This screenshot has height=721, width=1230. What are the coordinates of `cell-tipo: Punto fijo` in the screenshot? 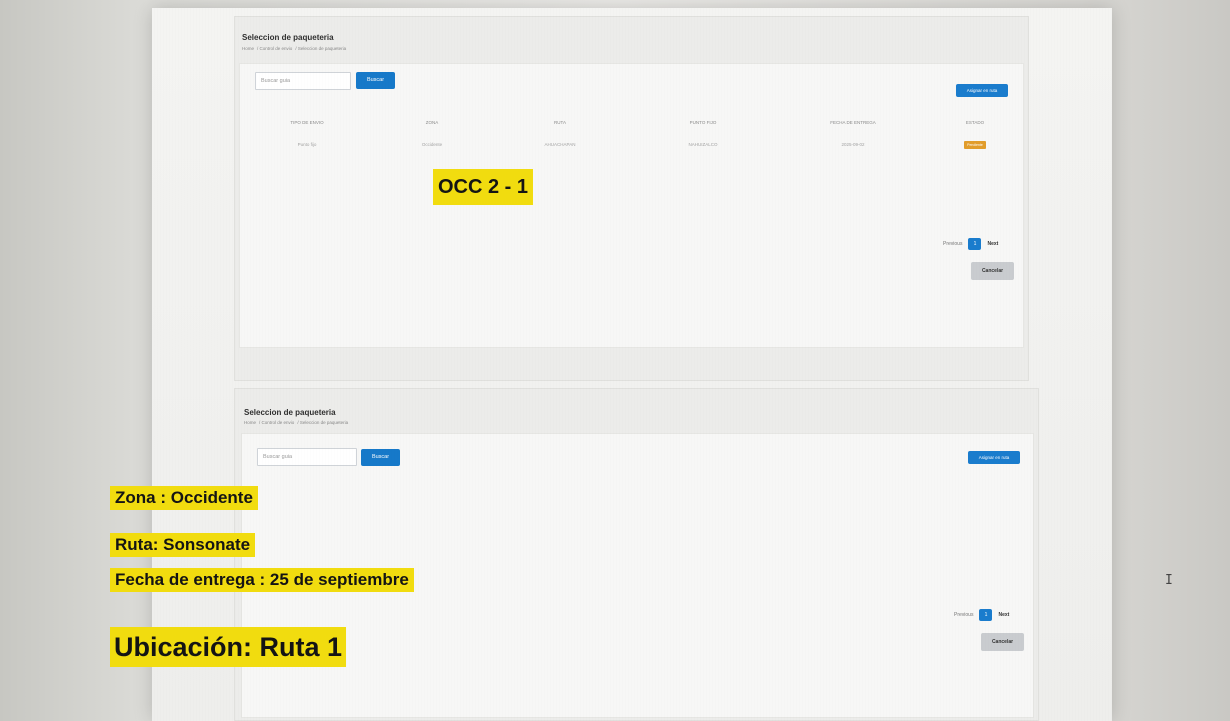 It's located at (307, 144).